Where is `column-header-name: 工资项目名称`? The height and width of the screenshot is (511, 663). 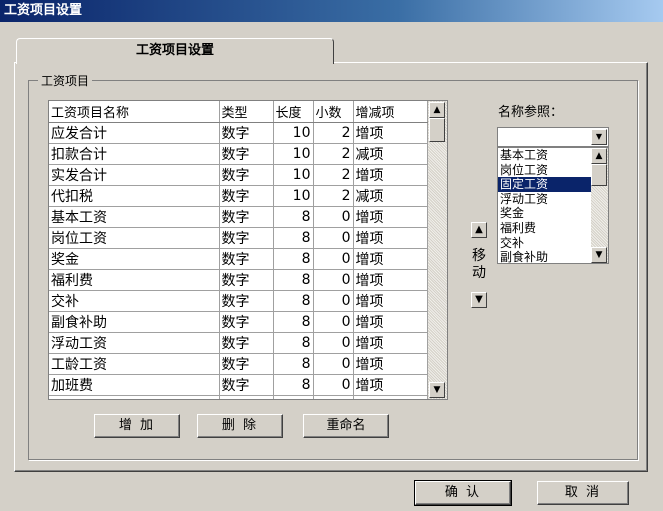
column-header-name: 工资项目名称 is located at coordinates (134, 112).